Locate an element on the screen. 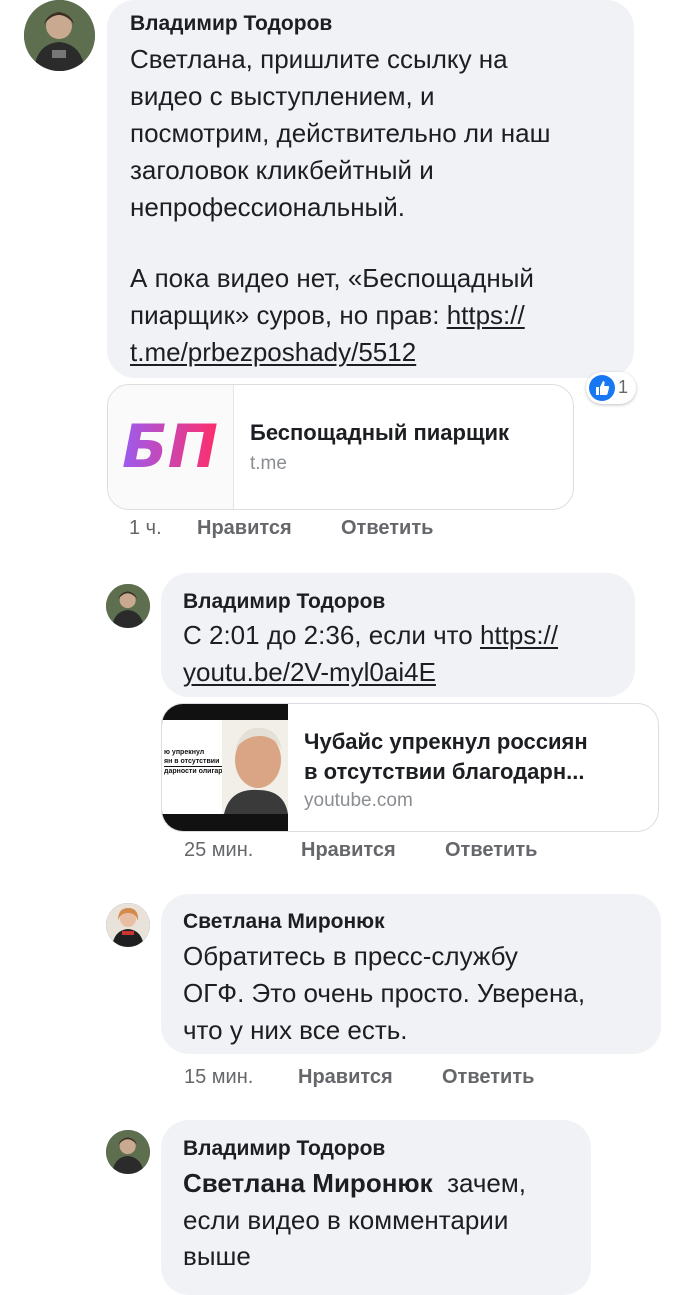  card-title: Чубайс упрекнул россиян is located at coordinates (446, 741).